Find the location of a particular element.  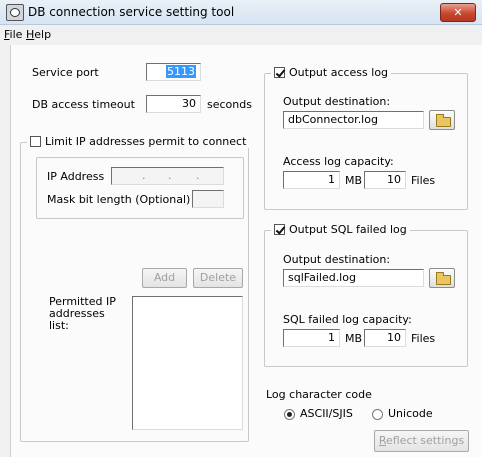

ip-address-input: . . . is located at coordinates (167, 176).